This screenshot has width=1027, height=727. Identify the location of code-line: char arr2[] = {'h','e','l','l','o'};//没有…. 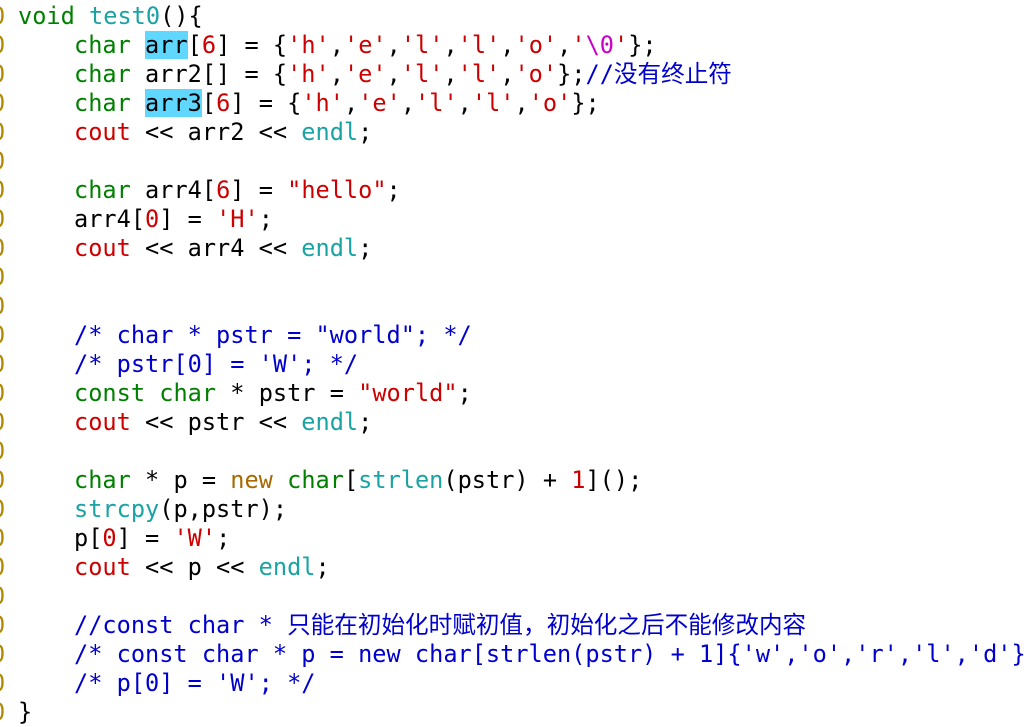
(375, 74).